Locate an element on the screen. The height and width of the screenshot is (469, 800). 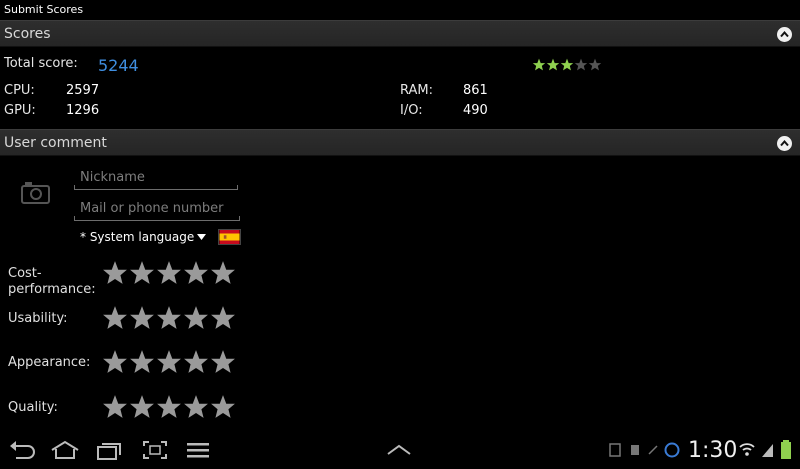
ram-label: RAM: is located at coordinates (416, 90).